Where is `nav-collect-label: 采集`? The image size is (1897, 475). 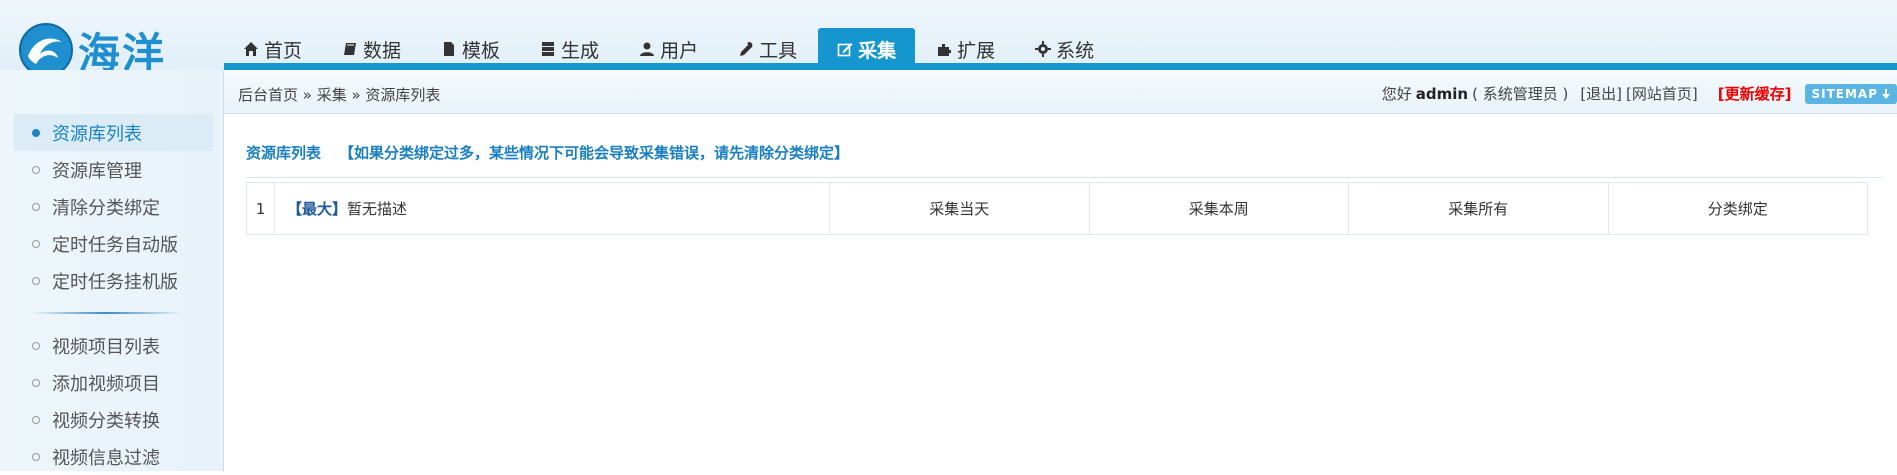
nav-collect-label: 采集 is located at coordinates (877, 50).